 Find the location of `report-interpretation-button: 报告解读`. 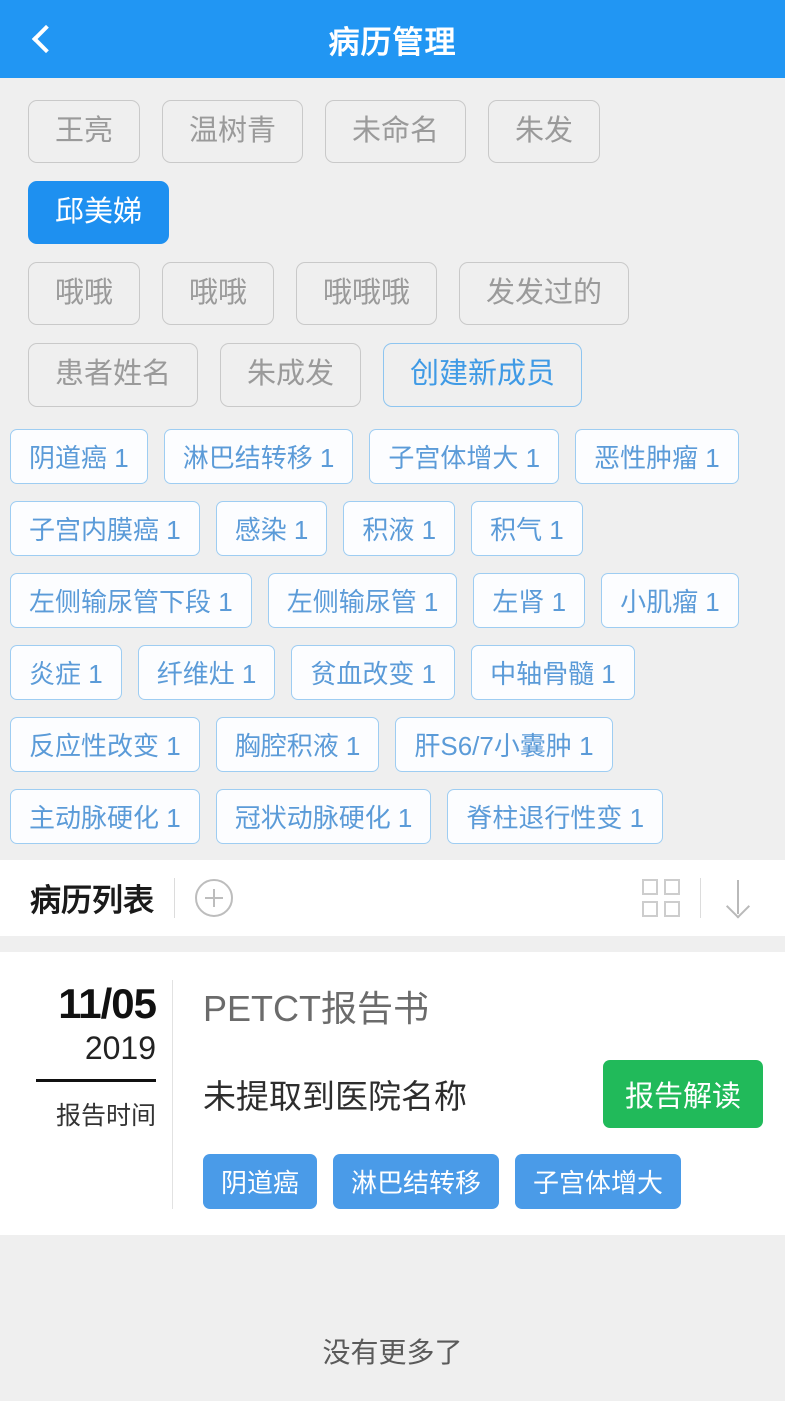

report-interpretation-button: 报告解读 is located at coordinates (682, 1093).